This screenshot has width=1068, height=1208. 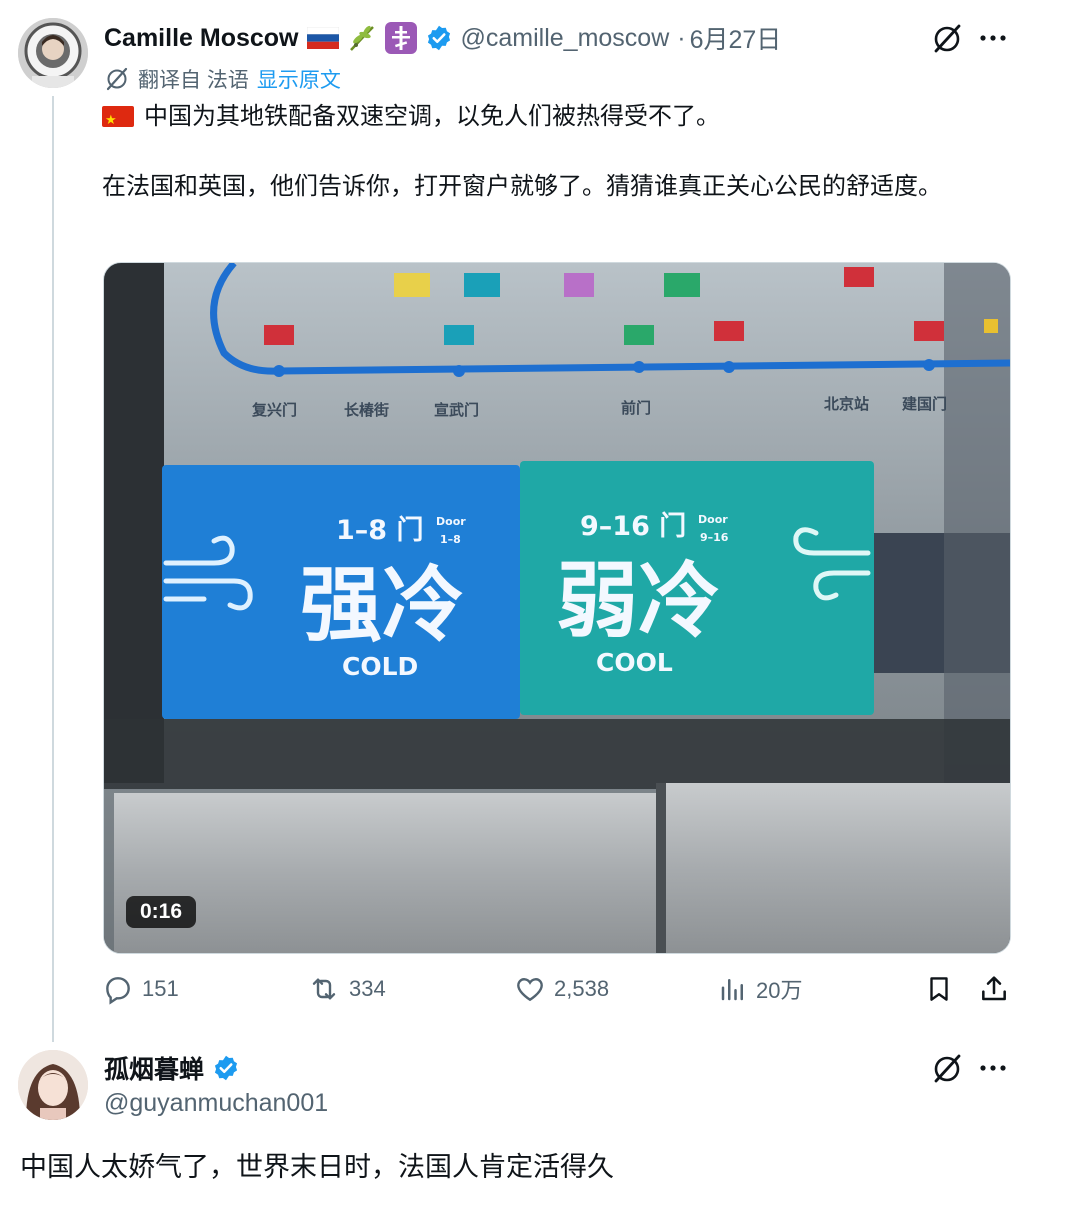 What do you see at coordinates (385, 873) in the screenshot?
I see `metal-door-left` at bounding box center [385, 873].